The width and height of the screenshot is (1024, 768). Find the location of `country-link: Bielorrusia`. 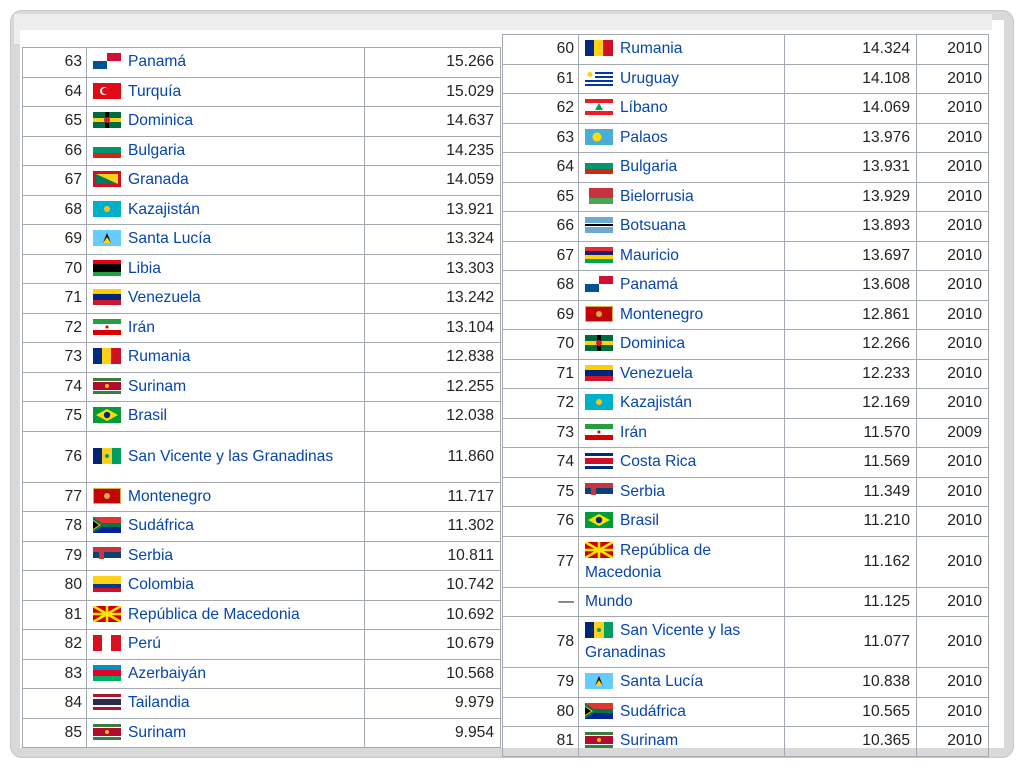

country-link: Bielorrusia is located at coordinates (657, 196).